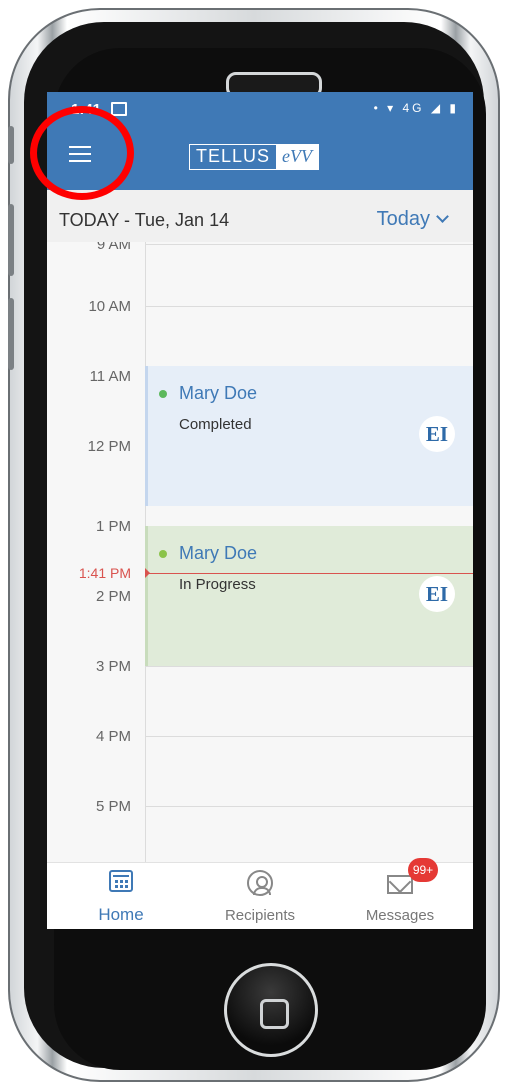 This screenshot has width=511, height=1089. What do you see at coordinates (260, 216) in the screenshot?
I see `date-bar: TODAY - Tue, Jan 14 Today` at bounding box center [260, 216].